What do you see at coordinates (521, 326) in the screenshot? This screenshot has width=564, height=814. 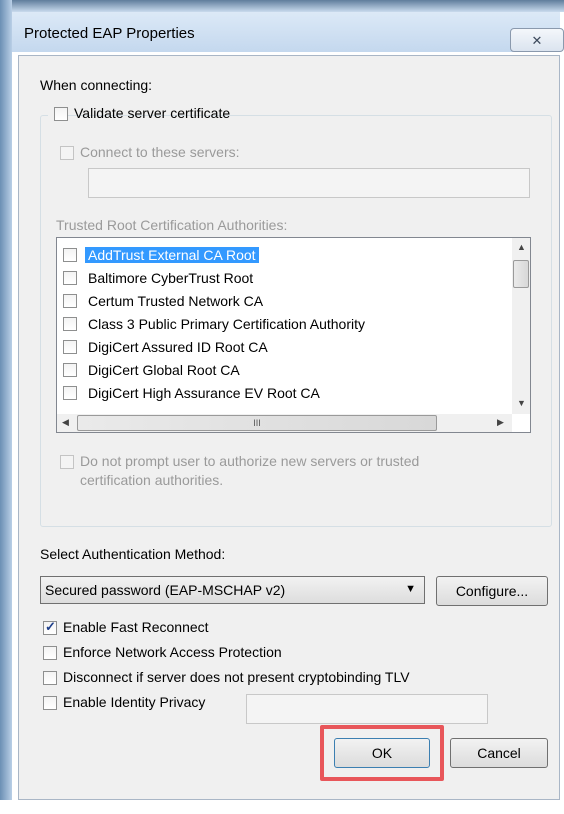 I see `vertical-scrollbar: ▲ ▼` at bounding box center [521, 326].